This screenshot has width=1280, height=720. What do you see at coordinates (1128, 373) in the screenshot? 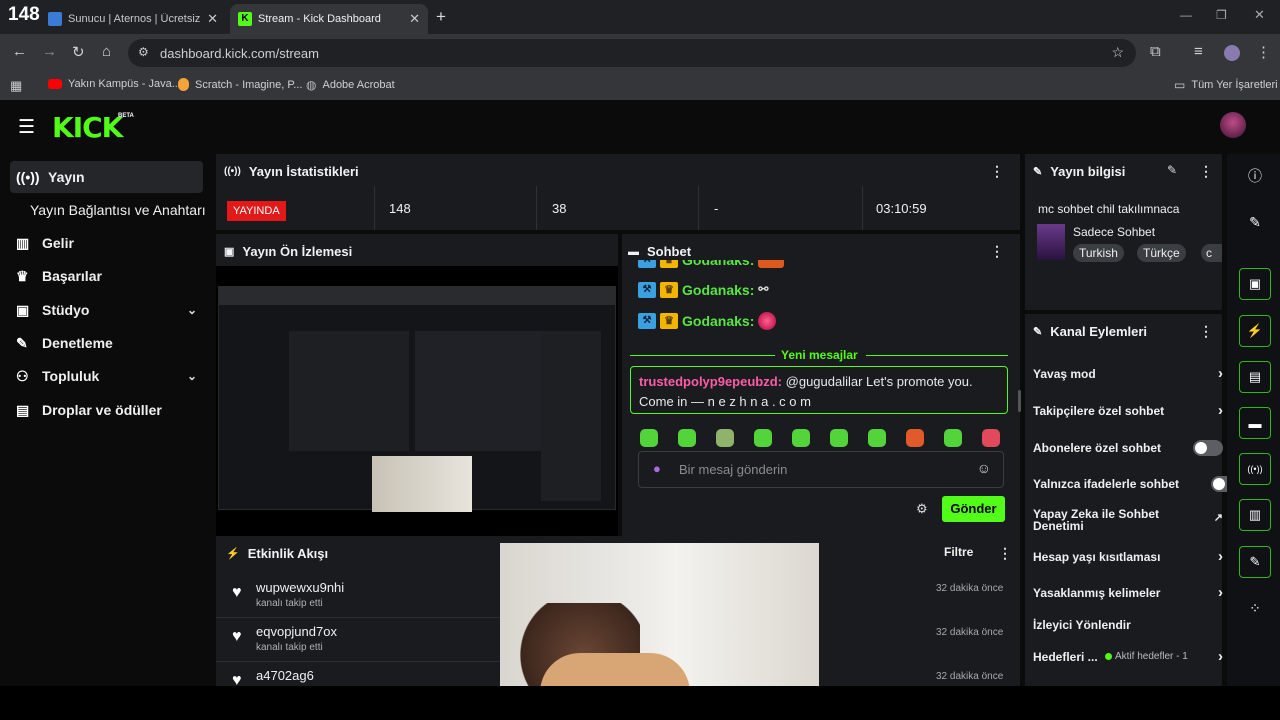
I see `slow-mode-row: Yavaş mod ›` at bounding box center [1128, 373].